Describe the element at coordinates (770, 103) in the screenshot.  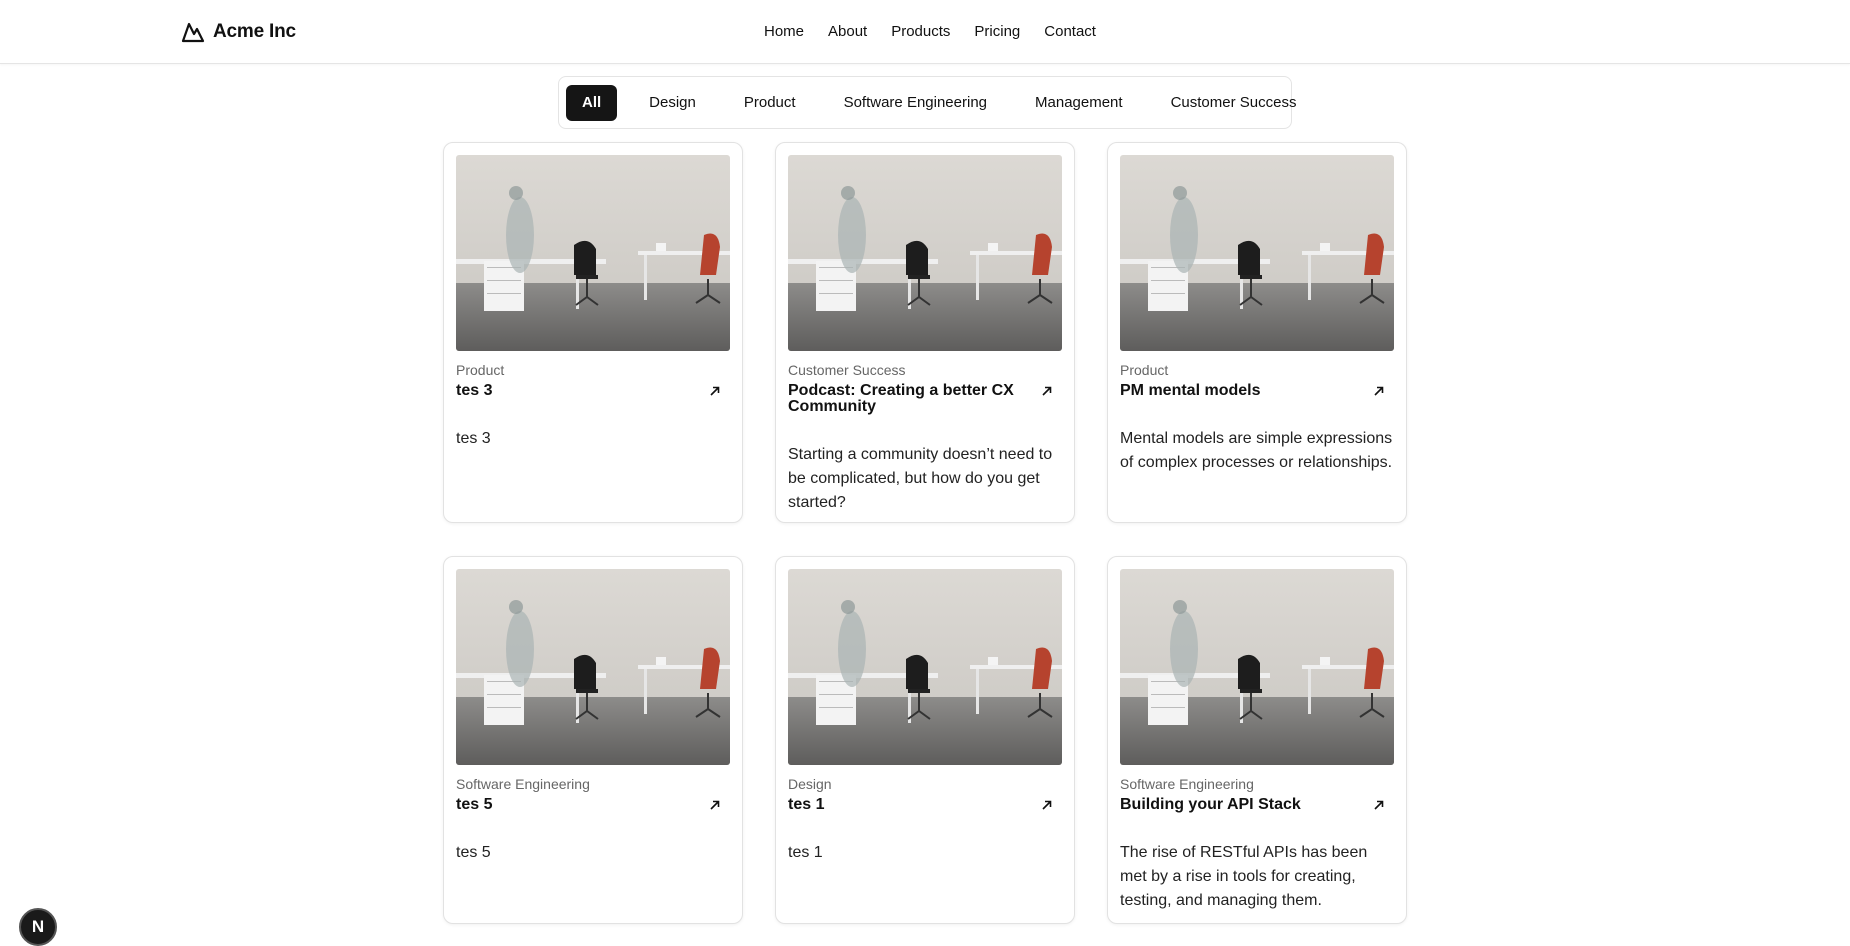
I see `tab-product: Product` at that location.